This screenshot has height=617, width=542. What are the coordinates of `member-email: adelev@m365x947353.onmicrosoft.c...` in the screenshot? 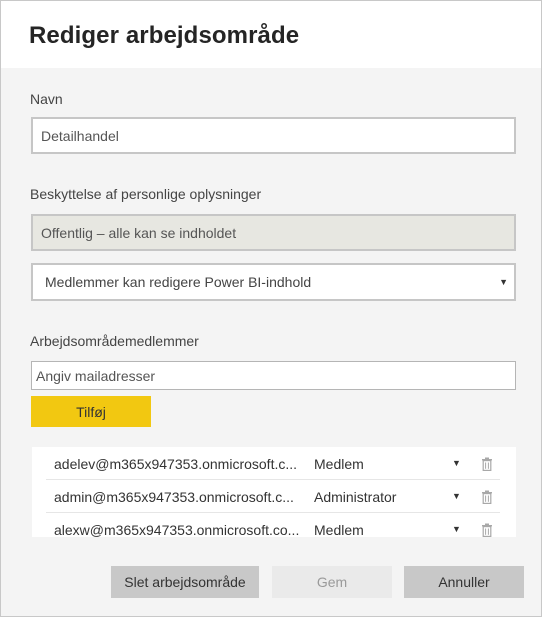 It's located at (176, 464).